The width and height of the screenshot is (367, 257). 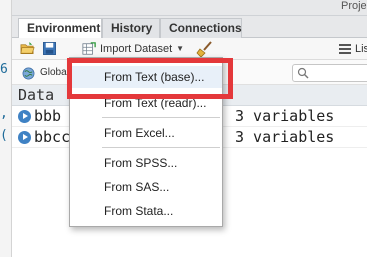 I want to click on object-name: bbb, so click(x=48, y=116).